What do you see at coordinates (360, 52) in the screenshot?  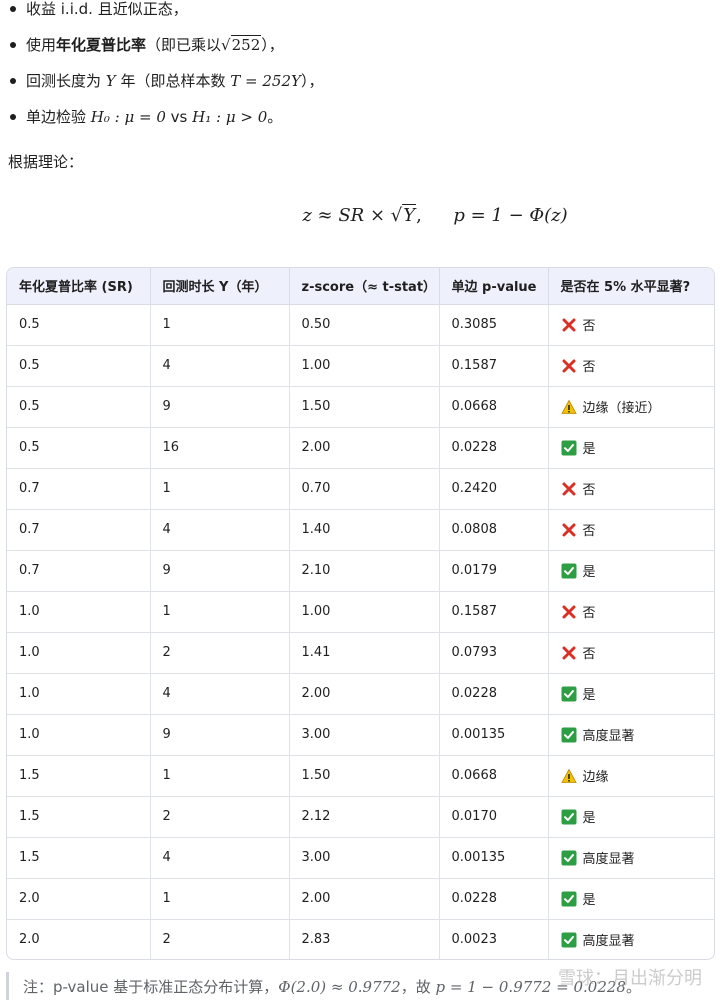 I see `assumption-item: 使用年化夏普比率（即已乘以√252），` at bounding box center [360, 52].